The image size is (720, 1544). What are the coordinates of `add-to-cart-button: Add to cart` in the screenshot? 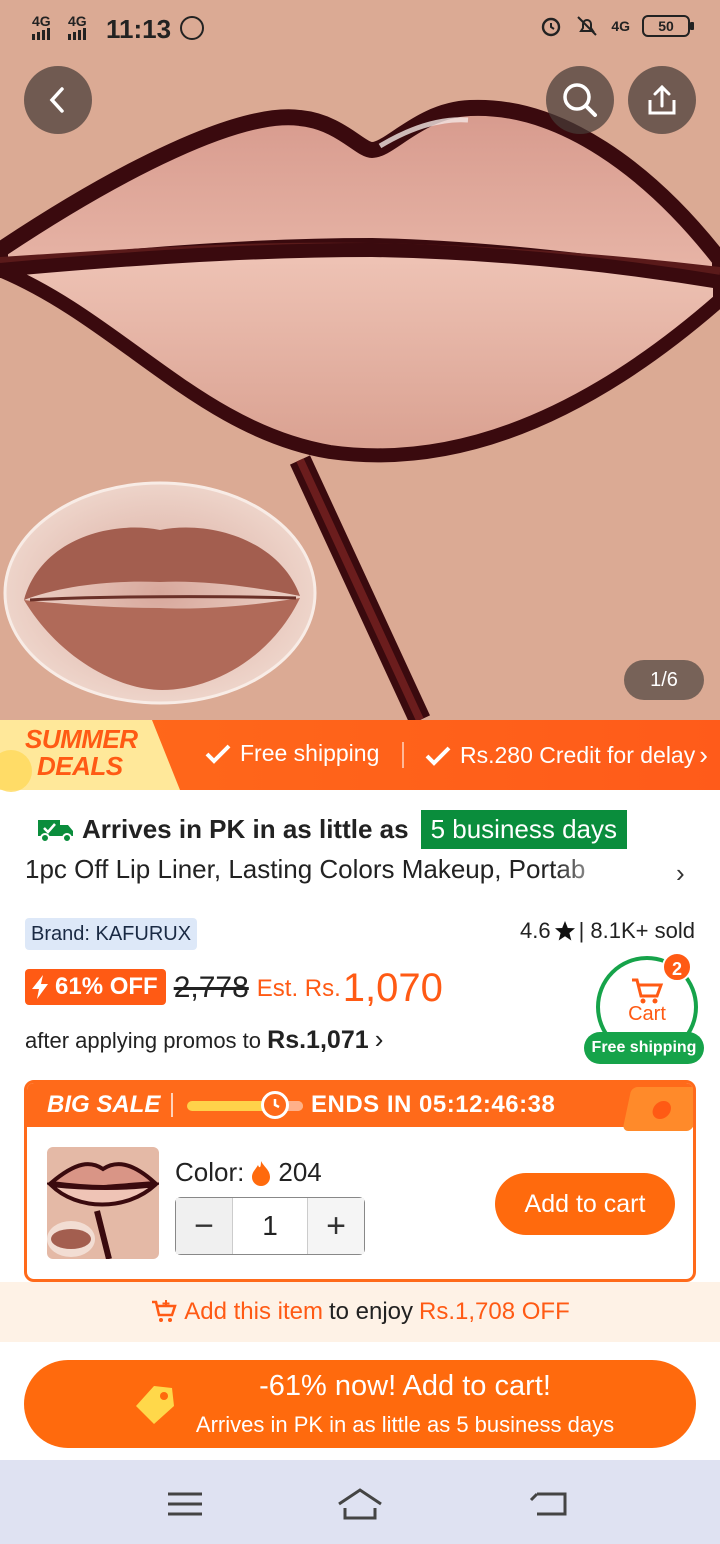 It's located at (585, 1204).